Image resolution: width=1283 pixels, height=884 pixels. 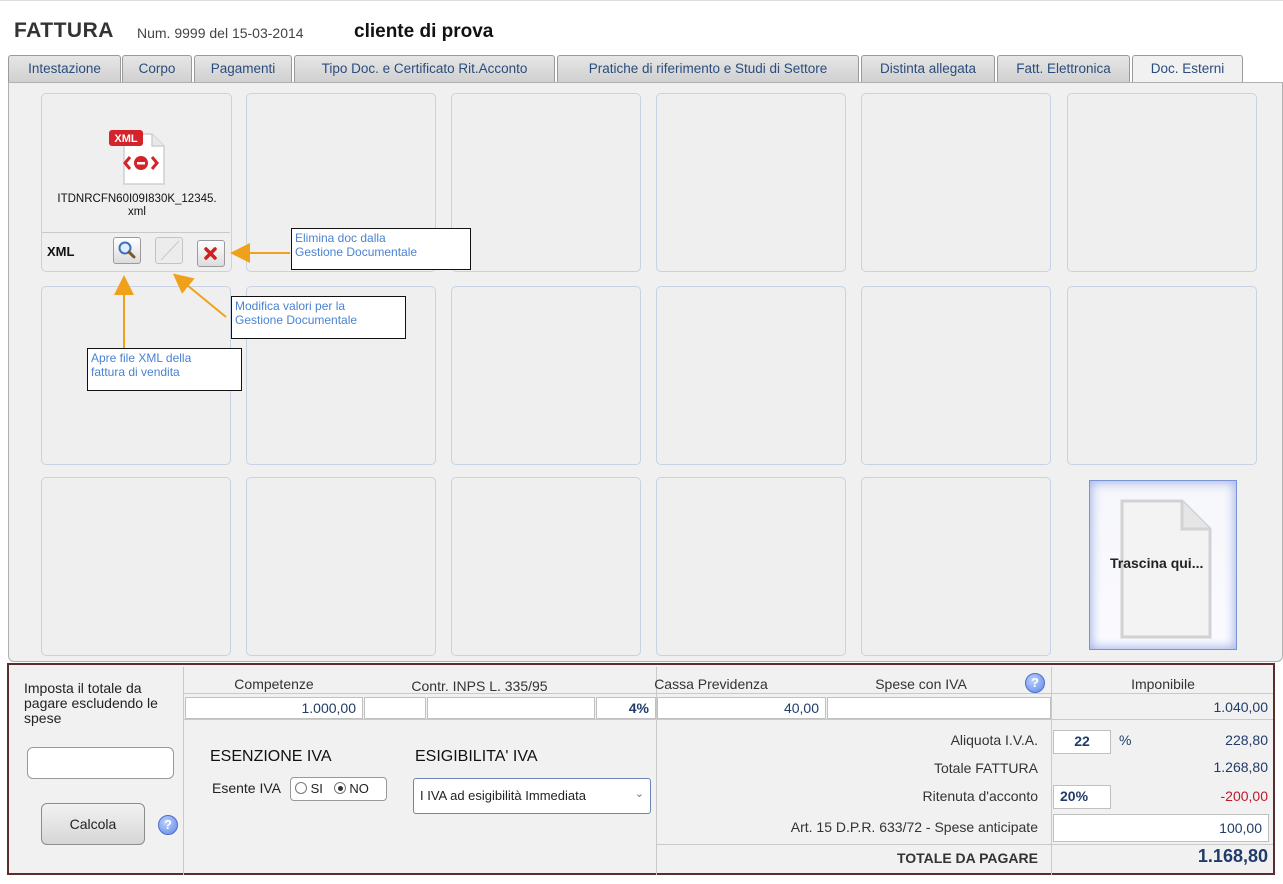 What do you see at coordinates (1082, 742) in the screenshot?
I see `aliquota-perc: 22` at bounding box center [1082, 742].